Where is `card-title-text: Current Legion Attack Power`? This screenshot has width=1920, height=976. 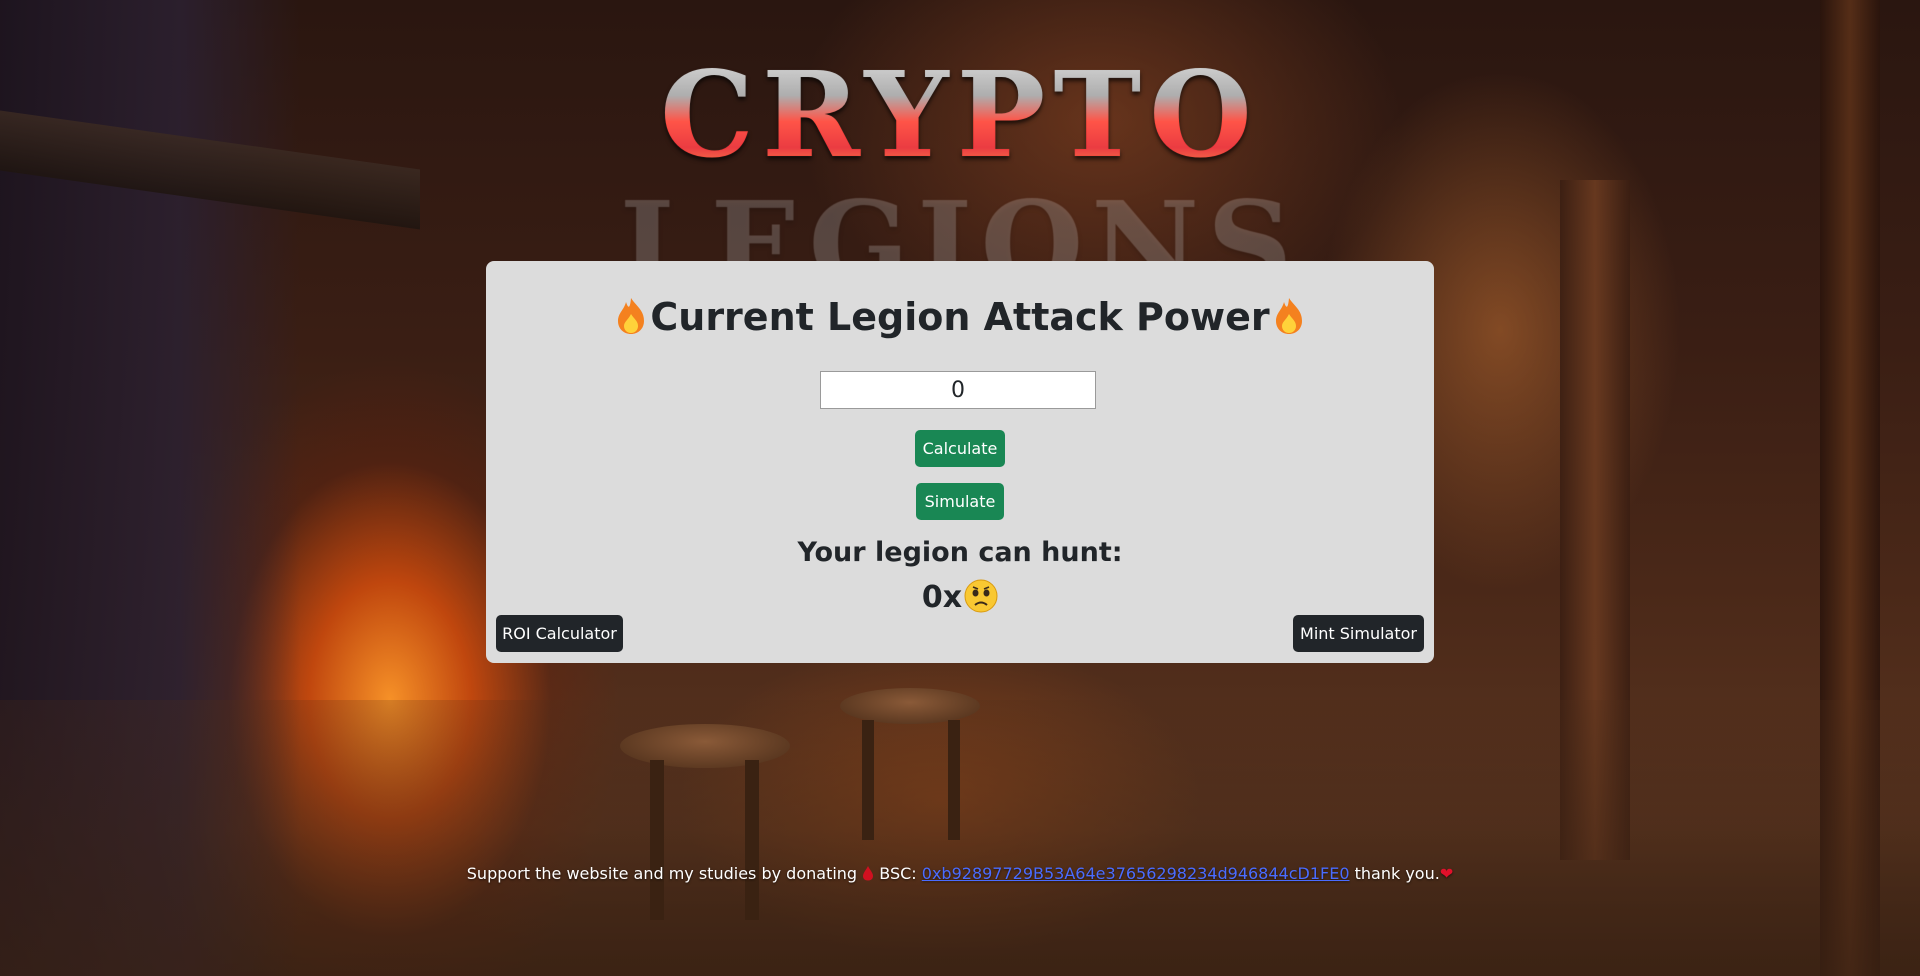
card-title-text: Current Legion Attack Power is located at coordinates (960, 317).